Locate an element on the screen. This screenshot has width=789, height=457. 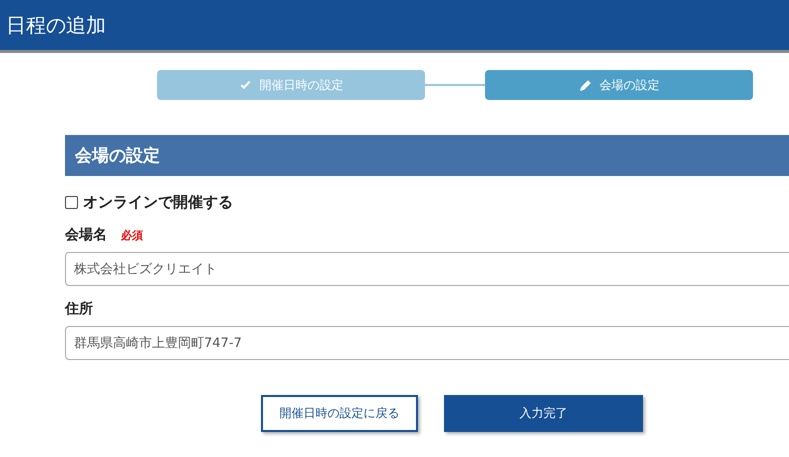
step-label: 会場の設定 is located at coordinates (630, 85).